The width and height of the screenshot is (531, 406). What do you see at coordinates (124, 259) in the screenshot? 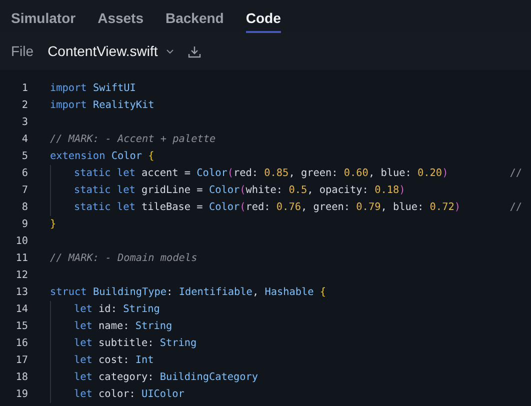
I see `code-line: // MARK: - Domain models` at bounding box center [124, 259].